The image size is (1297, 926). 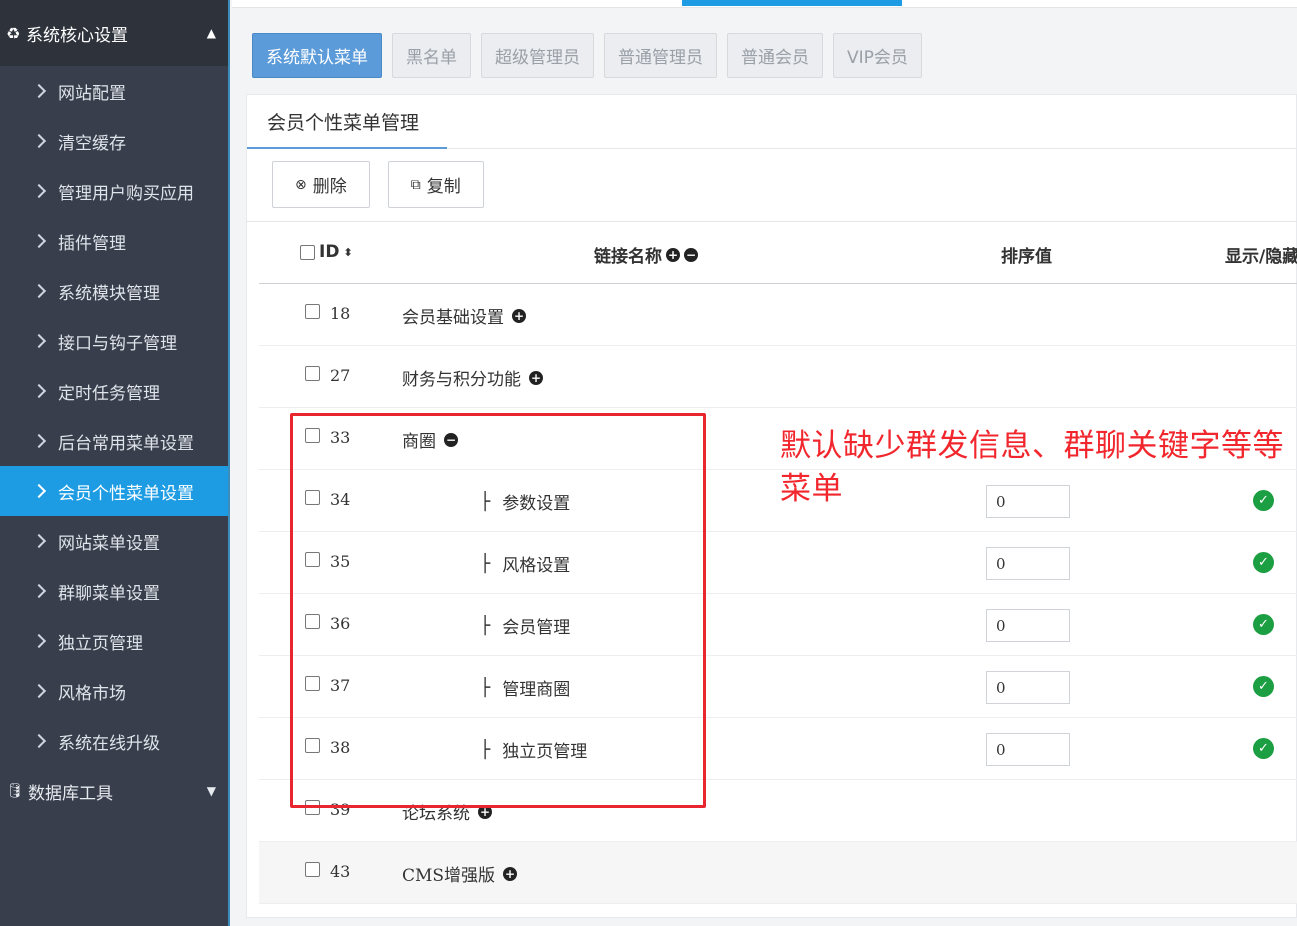 What do you see at coordinates (775, 55) in the screenshot?
I see `tab: 普通会员` at bounding box center [775, 55].